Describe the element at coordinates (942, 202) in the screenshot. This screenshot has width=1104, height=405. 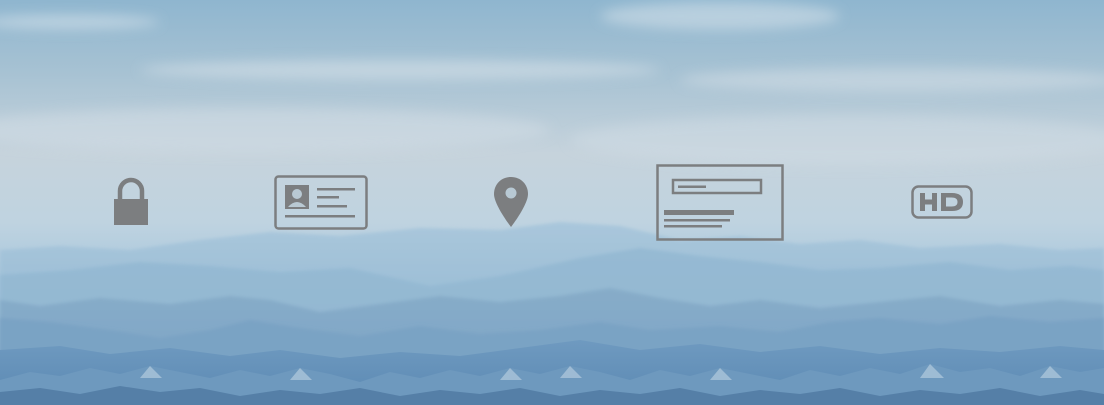
I see `hd-icon` at that location.